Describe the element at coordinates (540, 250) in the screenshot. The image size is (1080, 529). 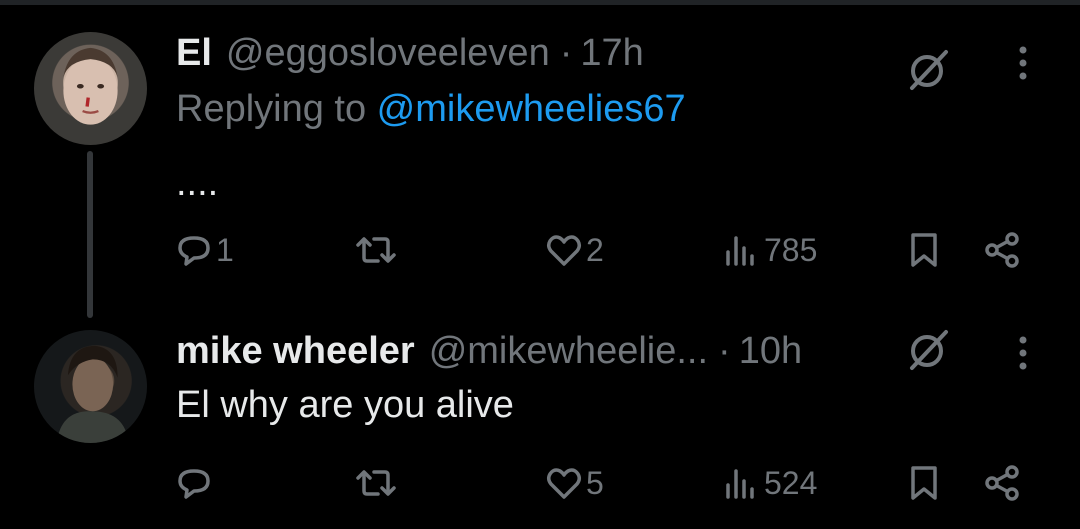
I see `action-bar: 1 2 785` at that location.